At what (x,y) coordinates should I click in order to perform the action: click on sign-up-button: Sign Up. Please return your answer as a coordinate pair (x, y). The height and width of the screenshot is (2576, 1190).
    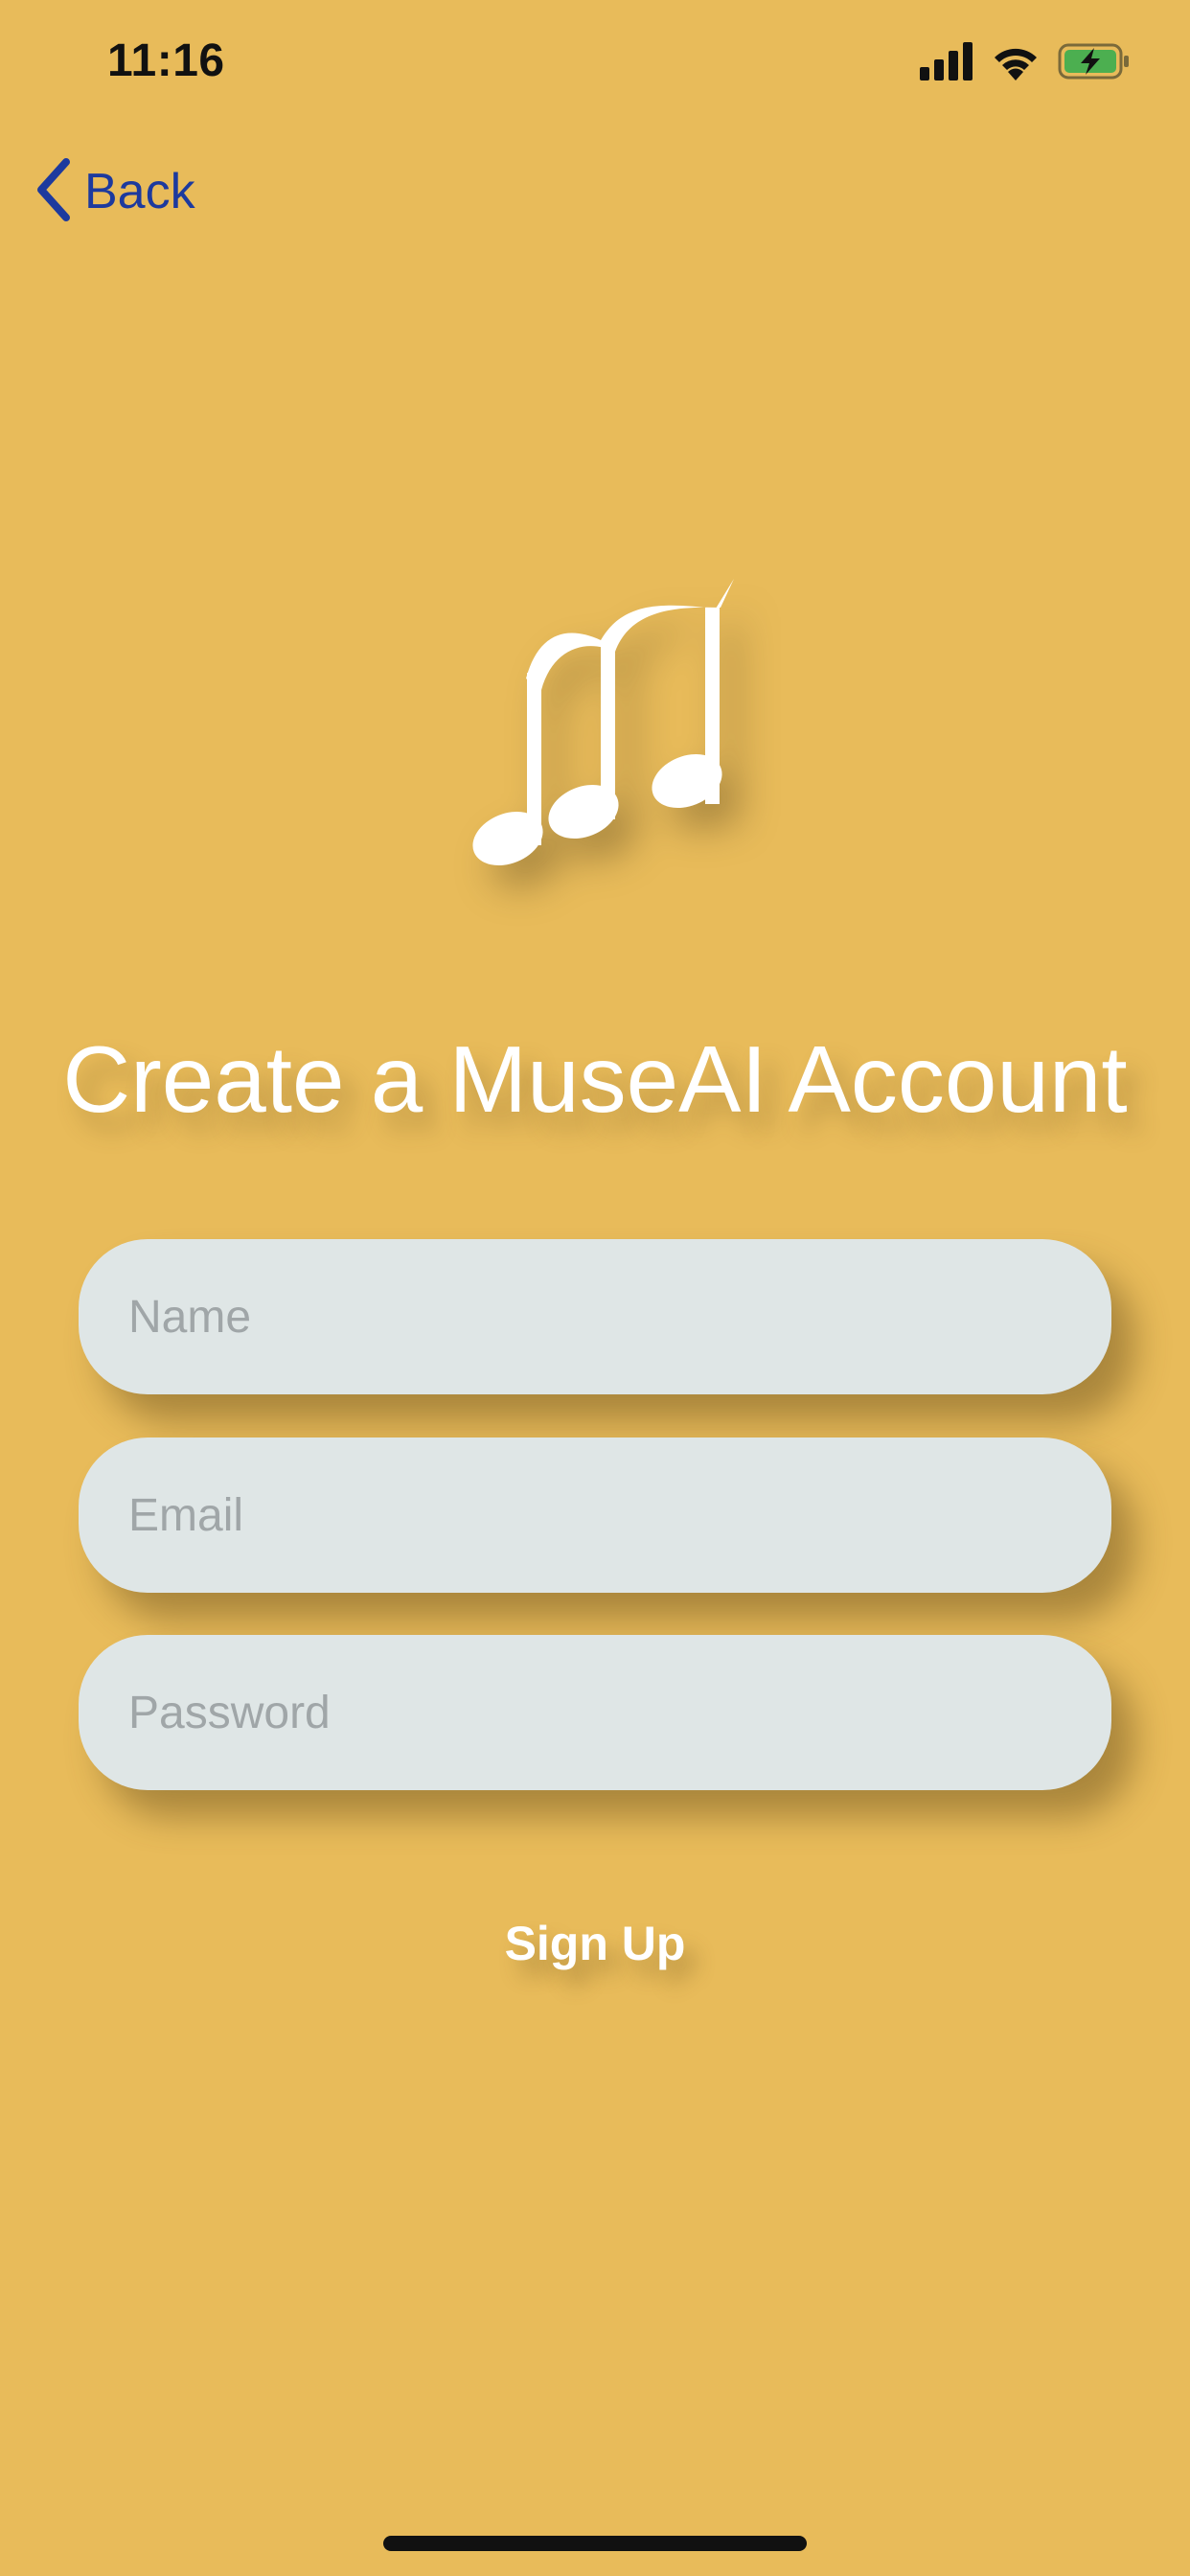
    Looking at the image, I should click on (595, 1944).